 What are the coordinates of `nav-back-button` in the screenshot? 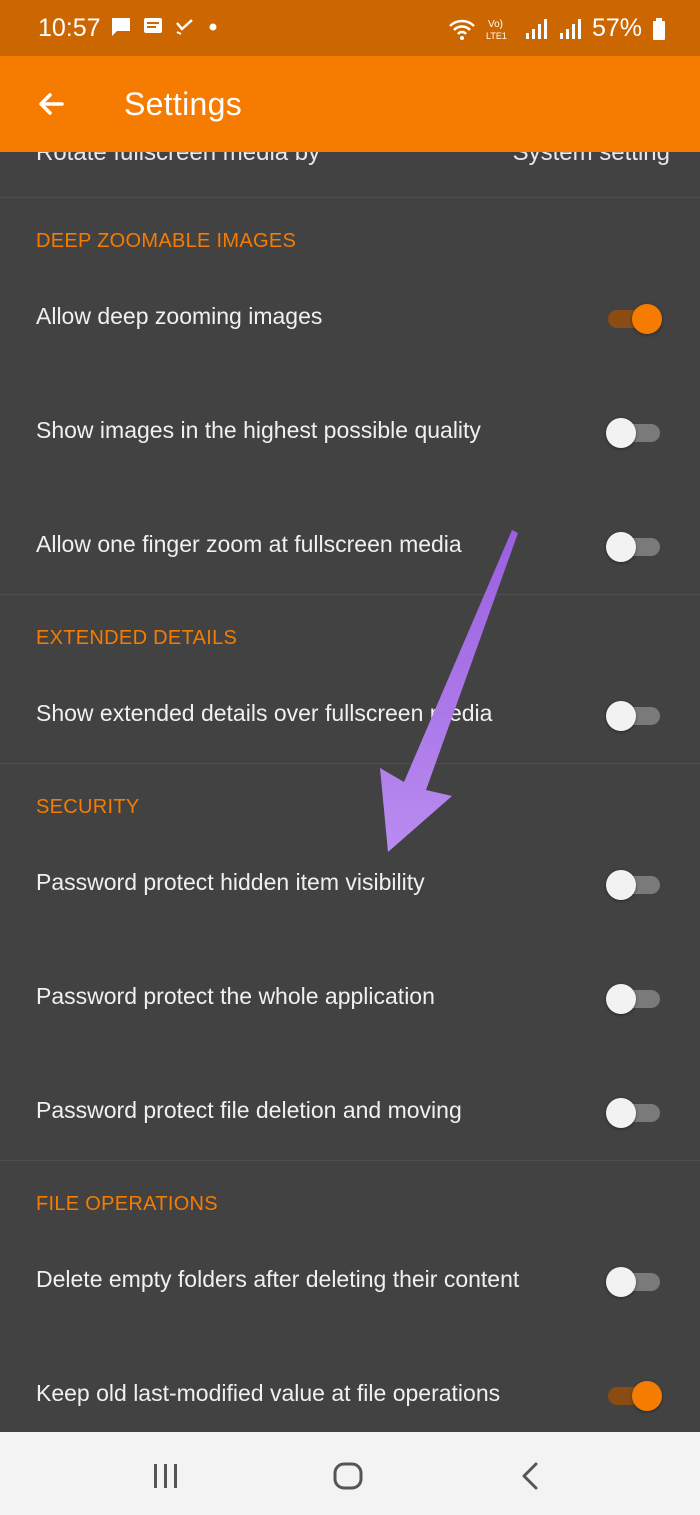 It's located at (530, 1476).